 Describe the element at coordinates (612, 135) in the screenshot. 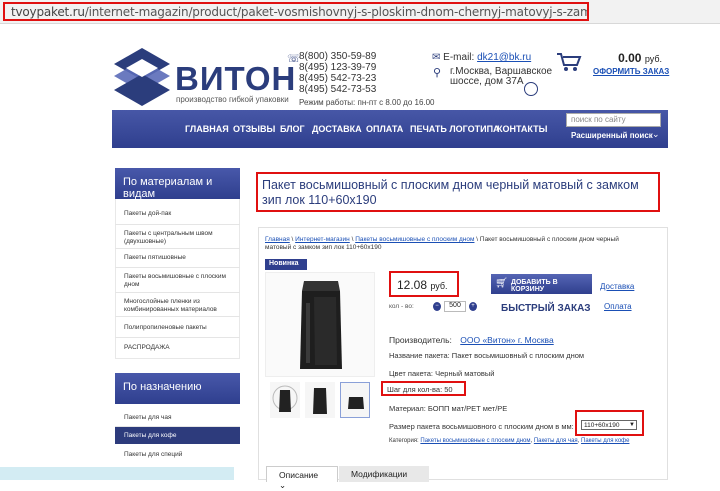

I see `advanced-search-link: Расширенный поиск` at that location.